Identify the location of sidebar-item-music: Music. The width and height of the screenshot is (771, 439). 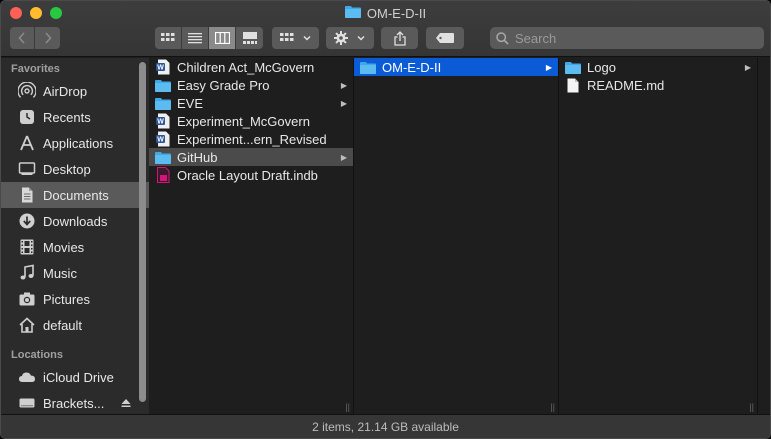
(75, 273).